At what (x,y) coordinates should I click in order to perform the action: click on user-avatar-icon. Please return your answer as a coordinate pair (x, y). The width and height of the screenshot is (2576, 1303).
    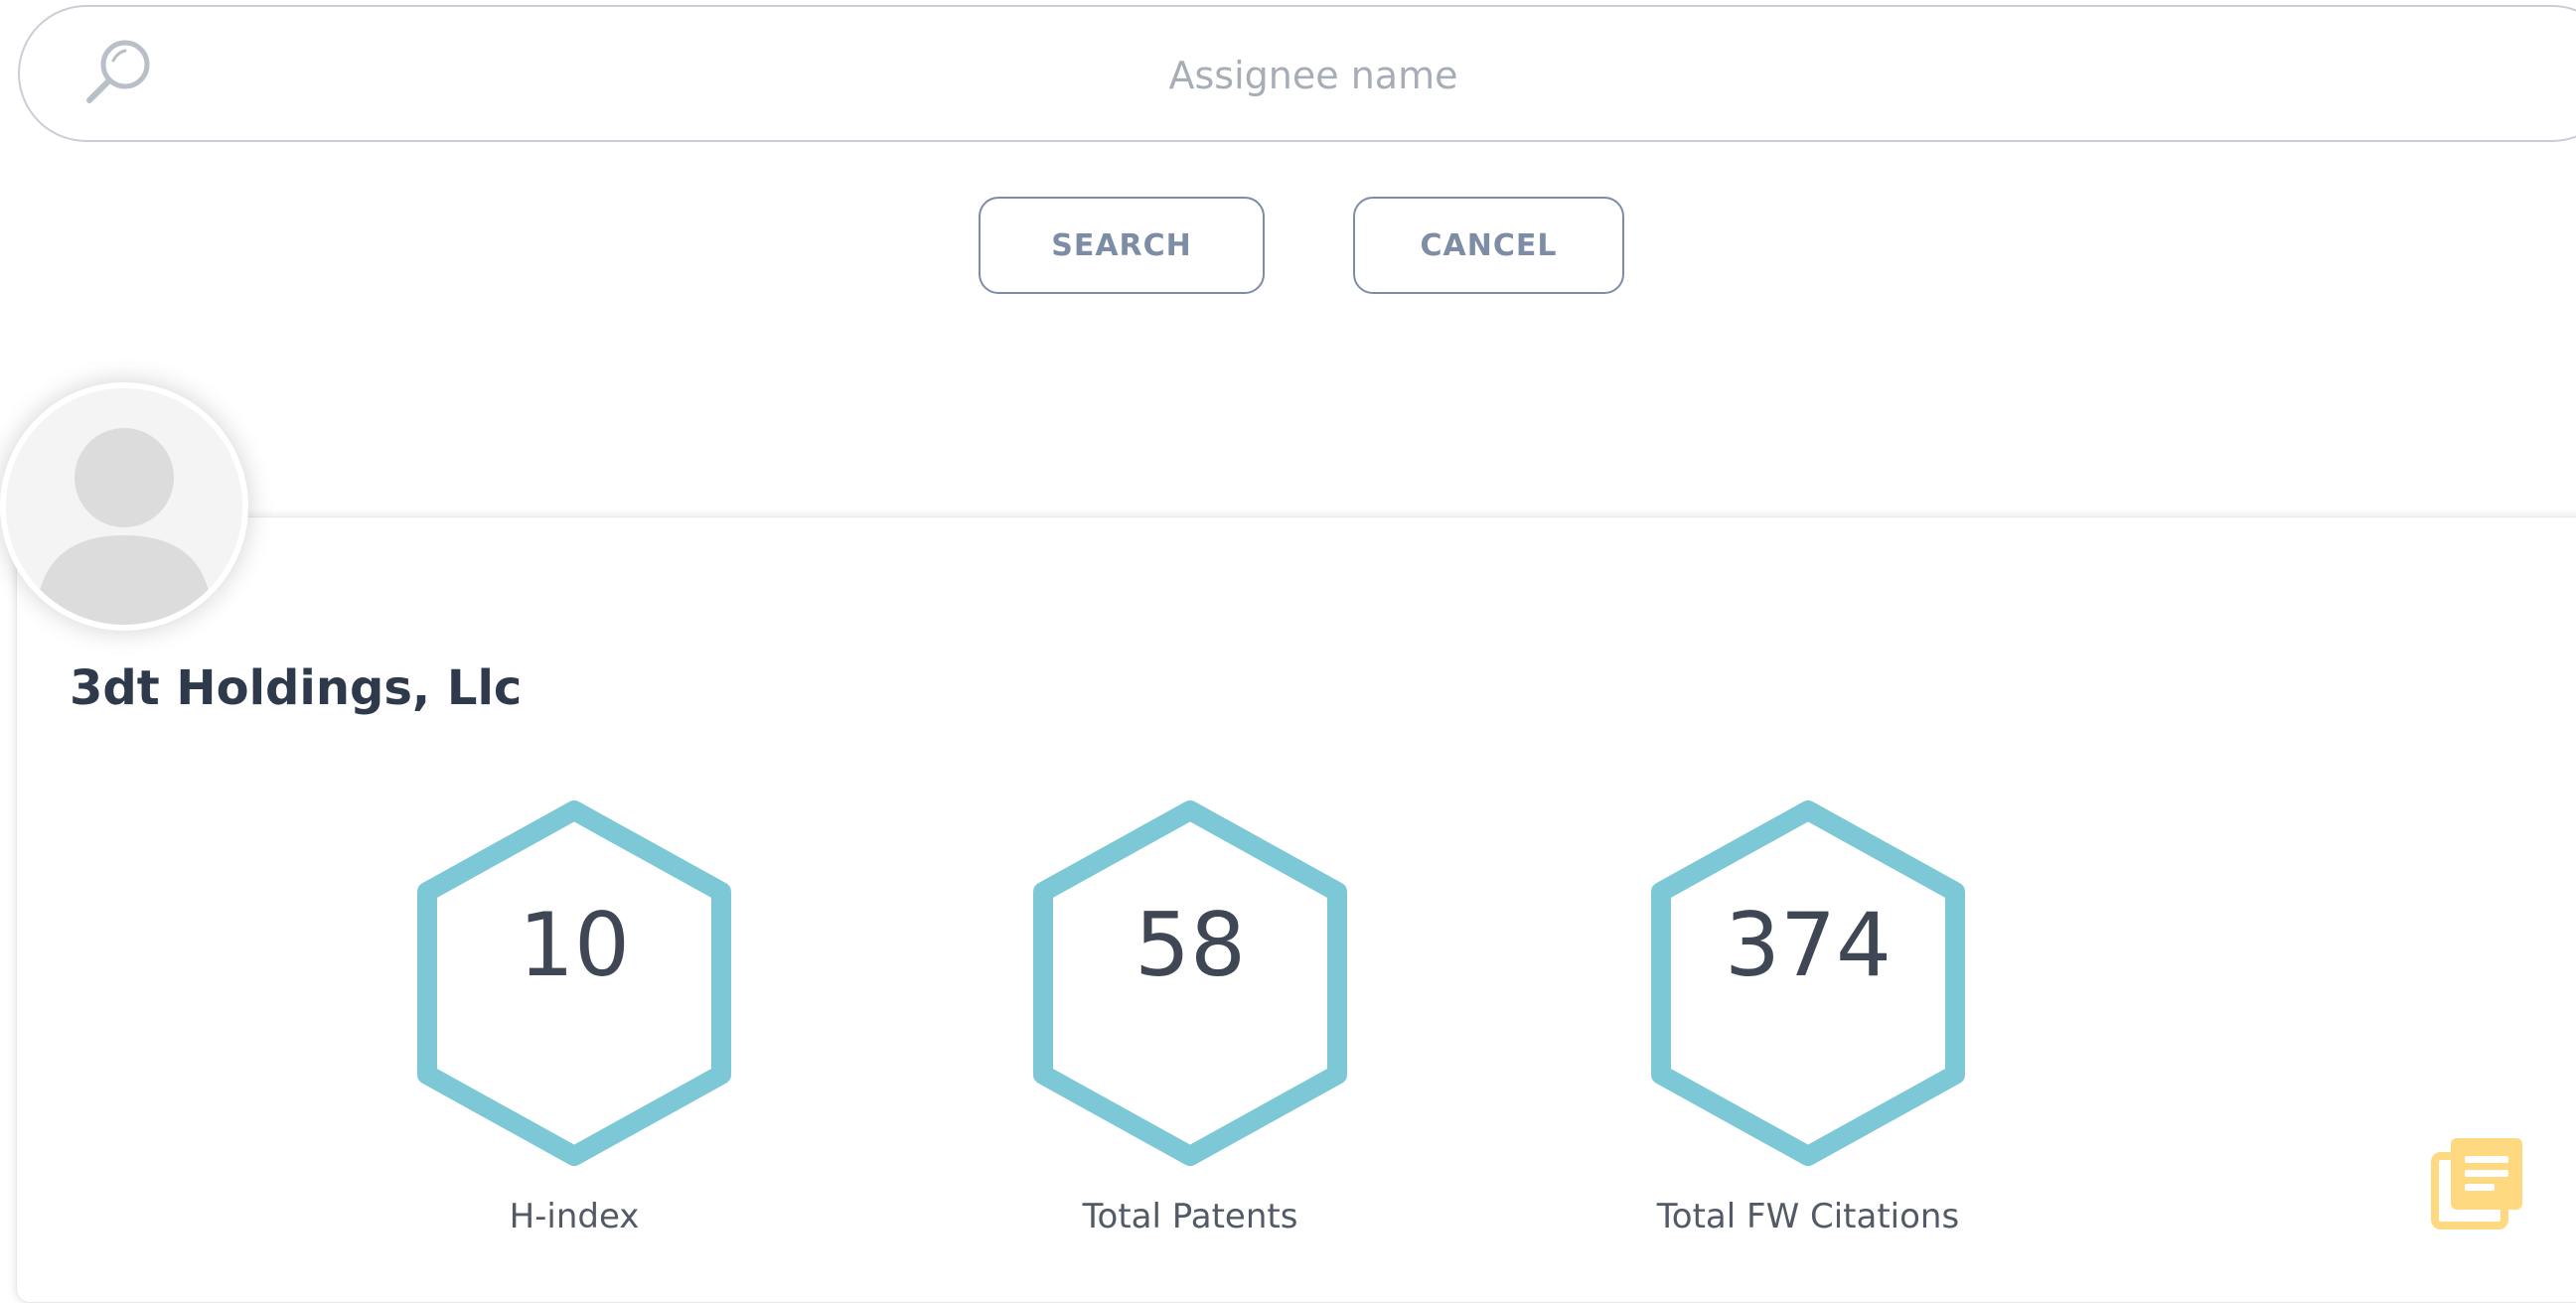
    Looking at the image, I should click on (124, 507).